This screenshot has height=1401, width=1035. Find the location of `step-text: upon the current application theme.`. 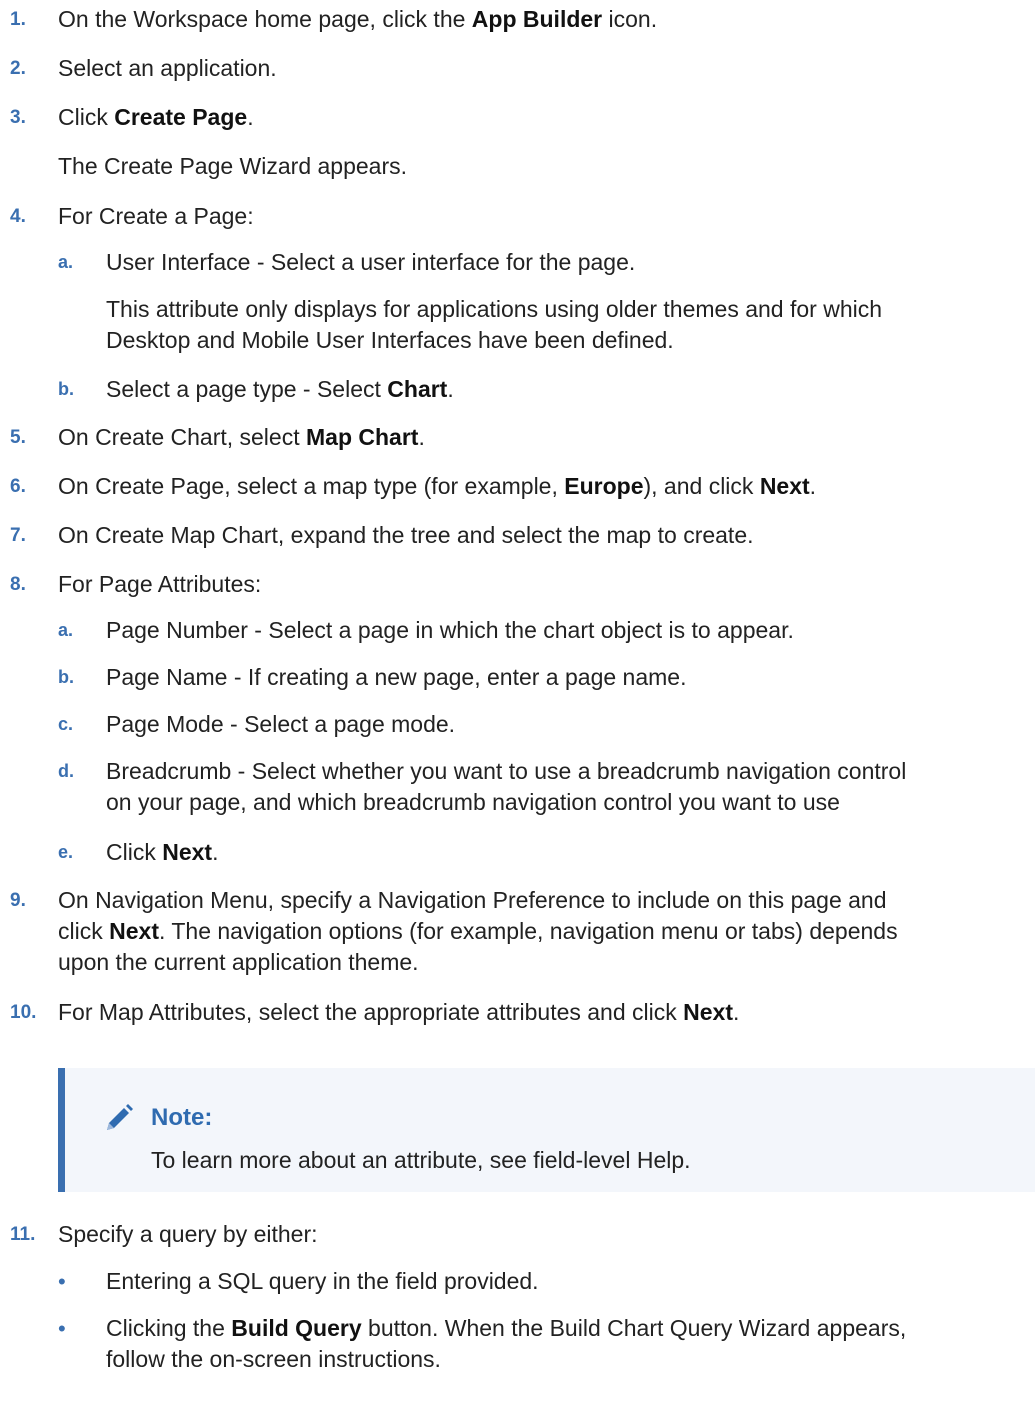

step-text: upon the current application theme. is located at coordinates (238, 962).